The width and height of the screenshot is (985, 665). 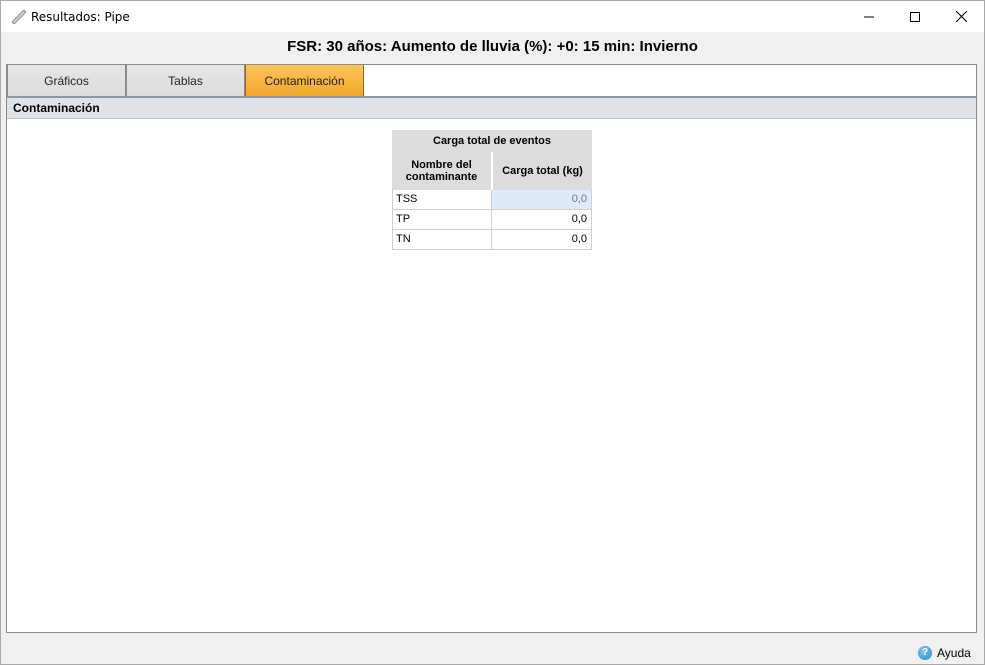 I want to click on close-icon, so click(x=961, y=16).